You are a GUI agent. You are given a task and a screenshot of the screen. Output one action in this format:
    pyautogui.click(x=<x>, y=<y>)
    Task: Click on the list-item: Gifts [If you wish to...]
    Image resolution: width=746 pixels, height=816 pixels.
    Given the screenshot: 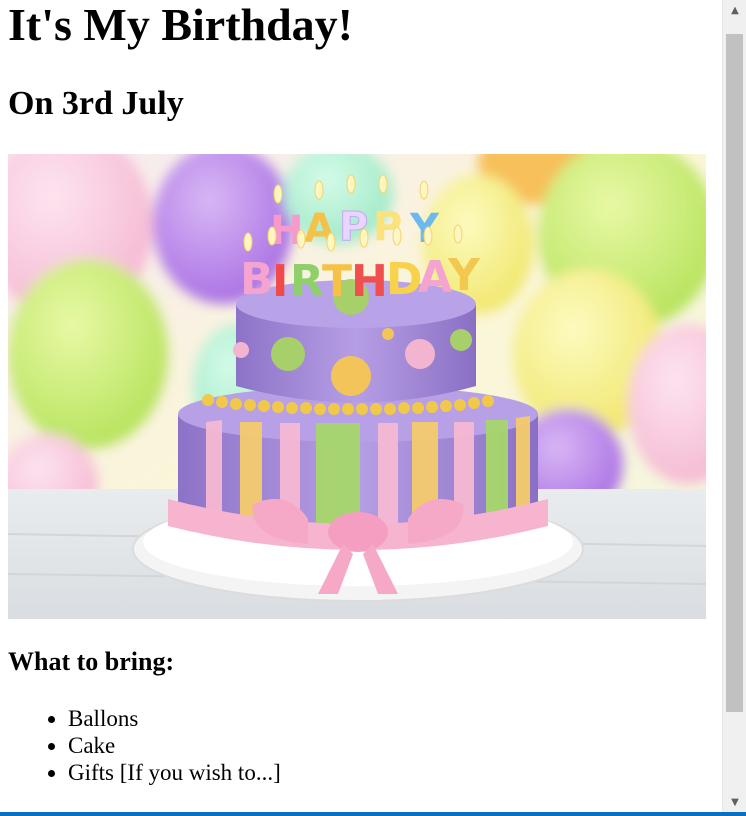 What is the action you would take?
    pyautogui.click(x=174, y=772)
    